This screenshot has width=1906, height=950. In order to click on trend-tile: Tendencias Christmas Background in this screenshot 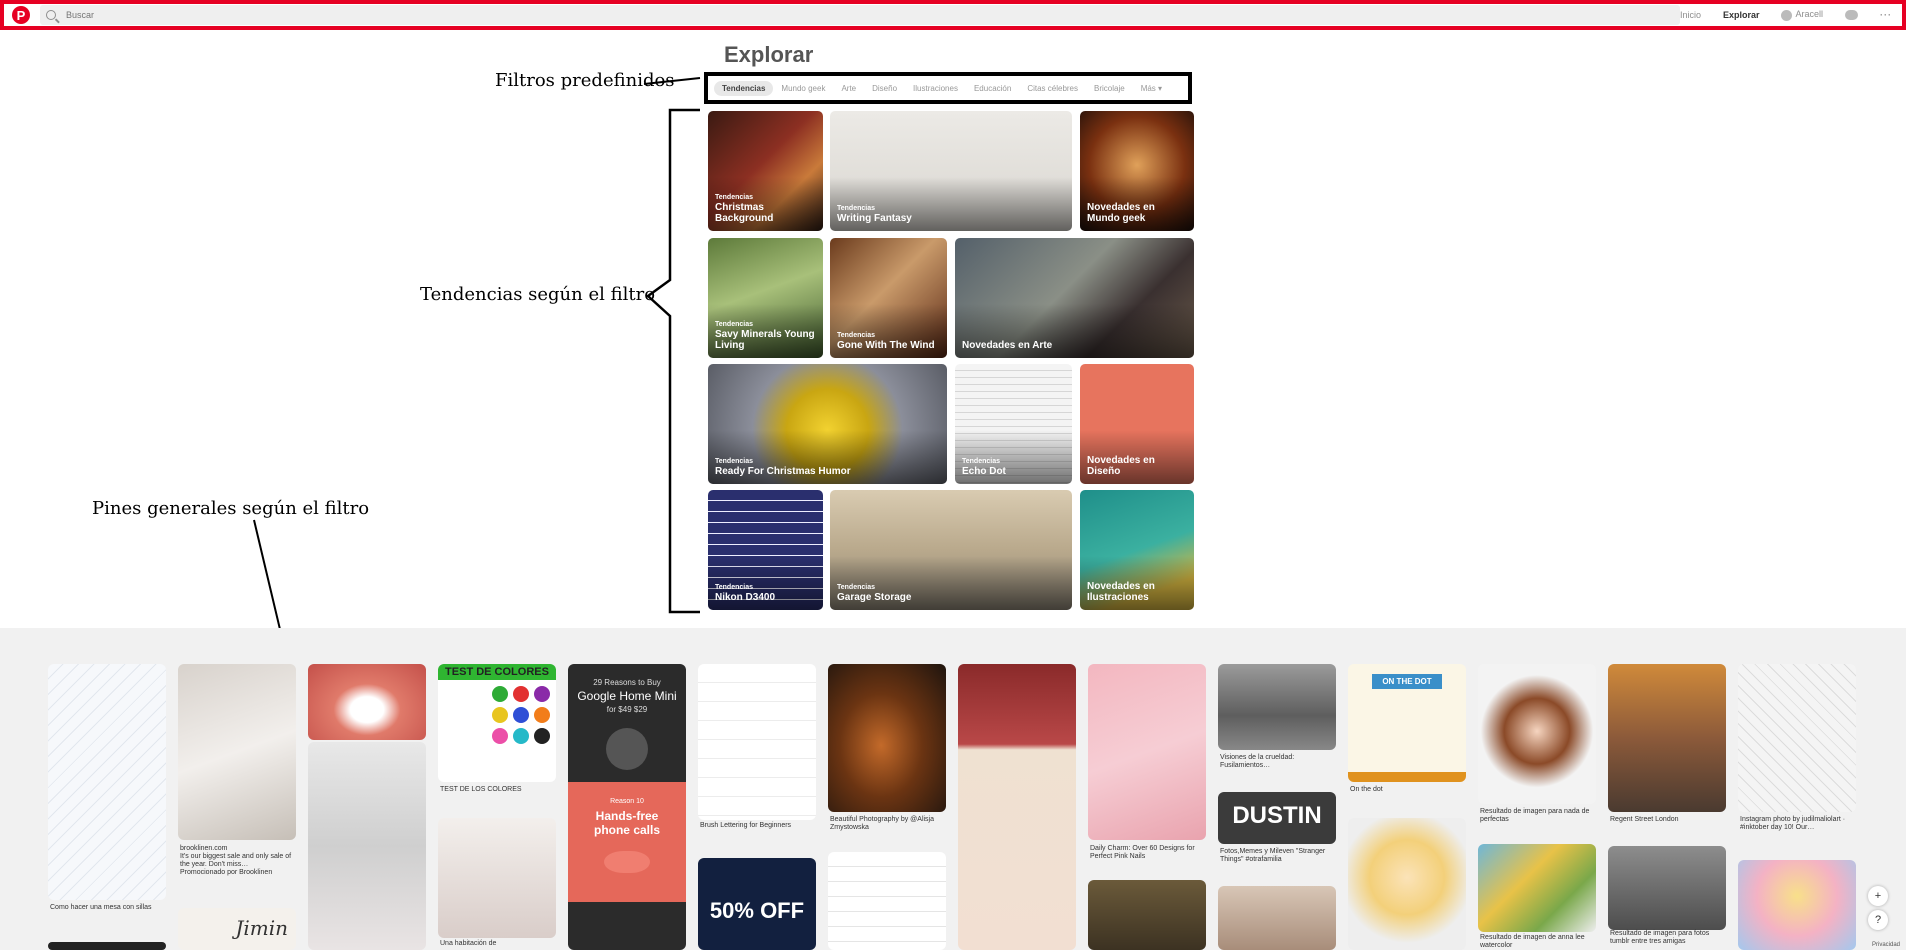, I will do `click(765, 171)`.